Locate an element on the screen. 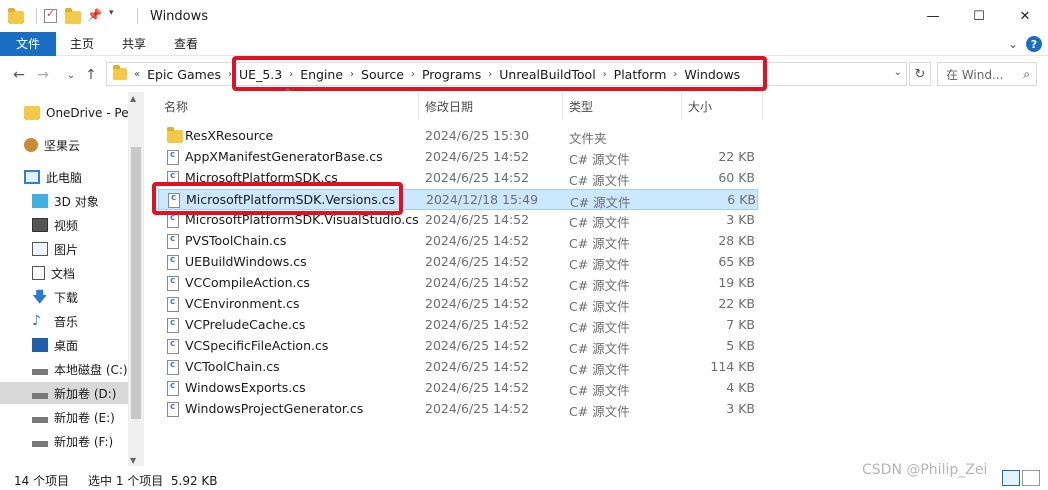 The height and width of the screenshot is (490, 1048). ribbon-right-controls: ⌄ ? is located at coordinates (1025, 44).